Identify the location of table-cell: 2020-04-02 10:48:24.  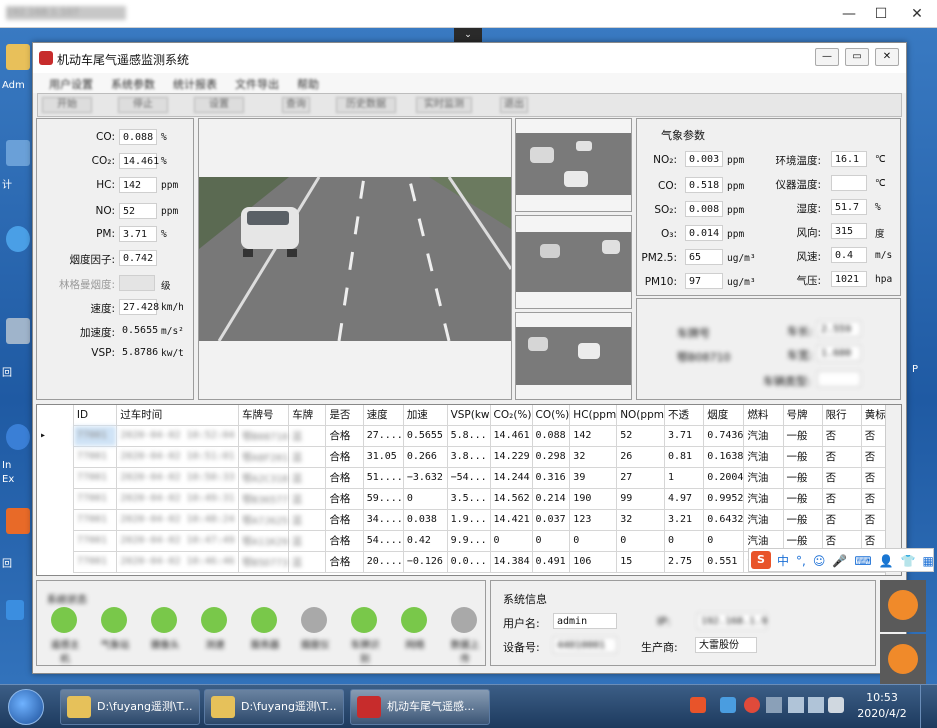
(178, 519).